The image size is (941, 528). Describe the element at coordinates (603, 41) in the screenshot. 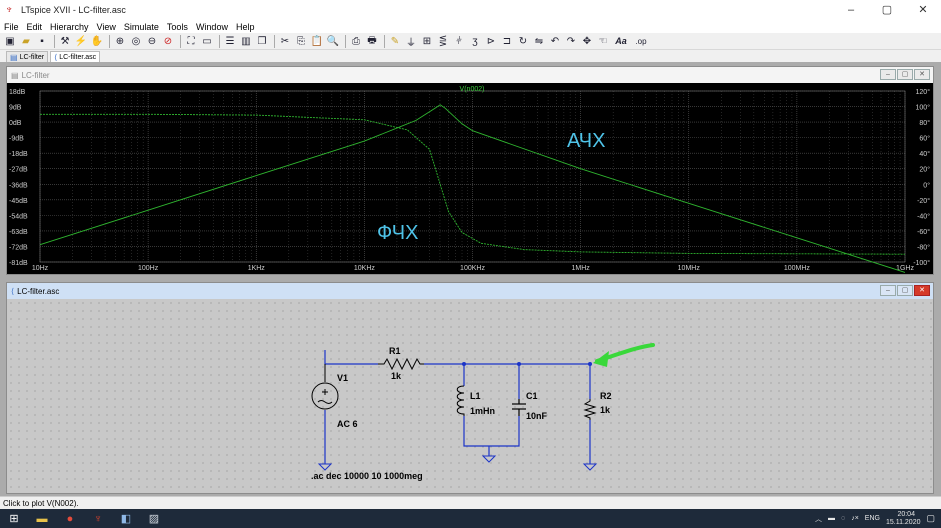

I see `drag-icon: ☜` at that location.